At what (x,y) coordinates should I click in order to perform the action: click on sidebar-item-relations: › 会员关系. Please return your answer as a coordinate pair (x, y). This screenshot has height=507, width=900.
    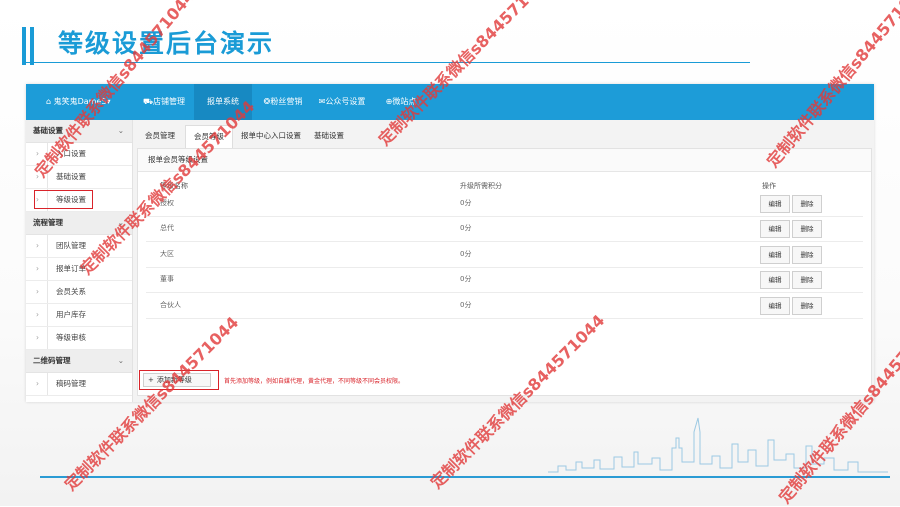
    Looking at the image, I should click on (79, 292).